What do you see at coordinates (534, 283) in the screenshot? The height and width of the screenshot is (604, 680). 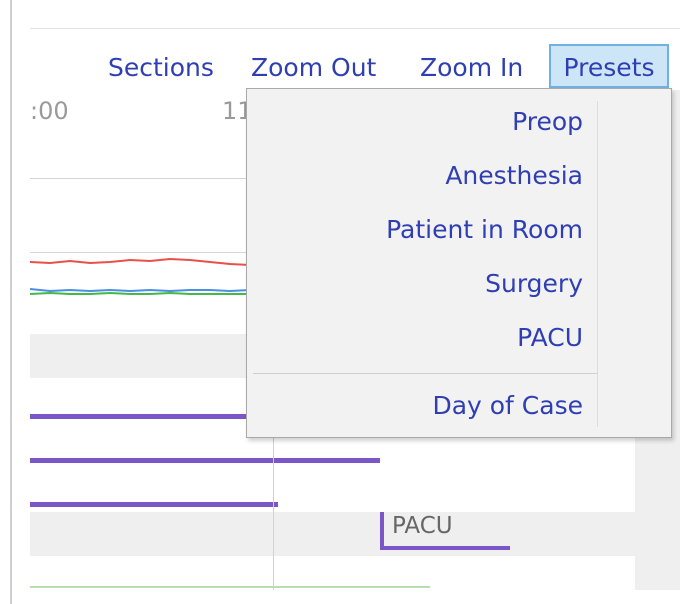 I see `preset-item-surgery: Surgery` at bounding box center [534, 283].